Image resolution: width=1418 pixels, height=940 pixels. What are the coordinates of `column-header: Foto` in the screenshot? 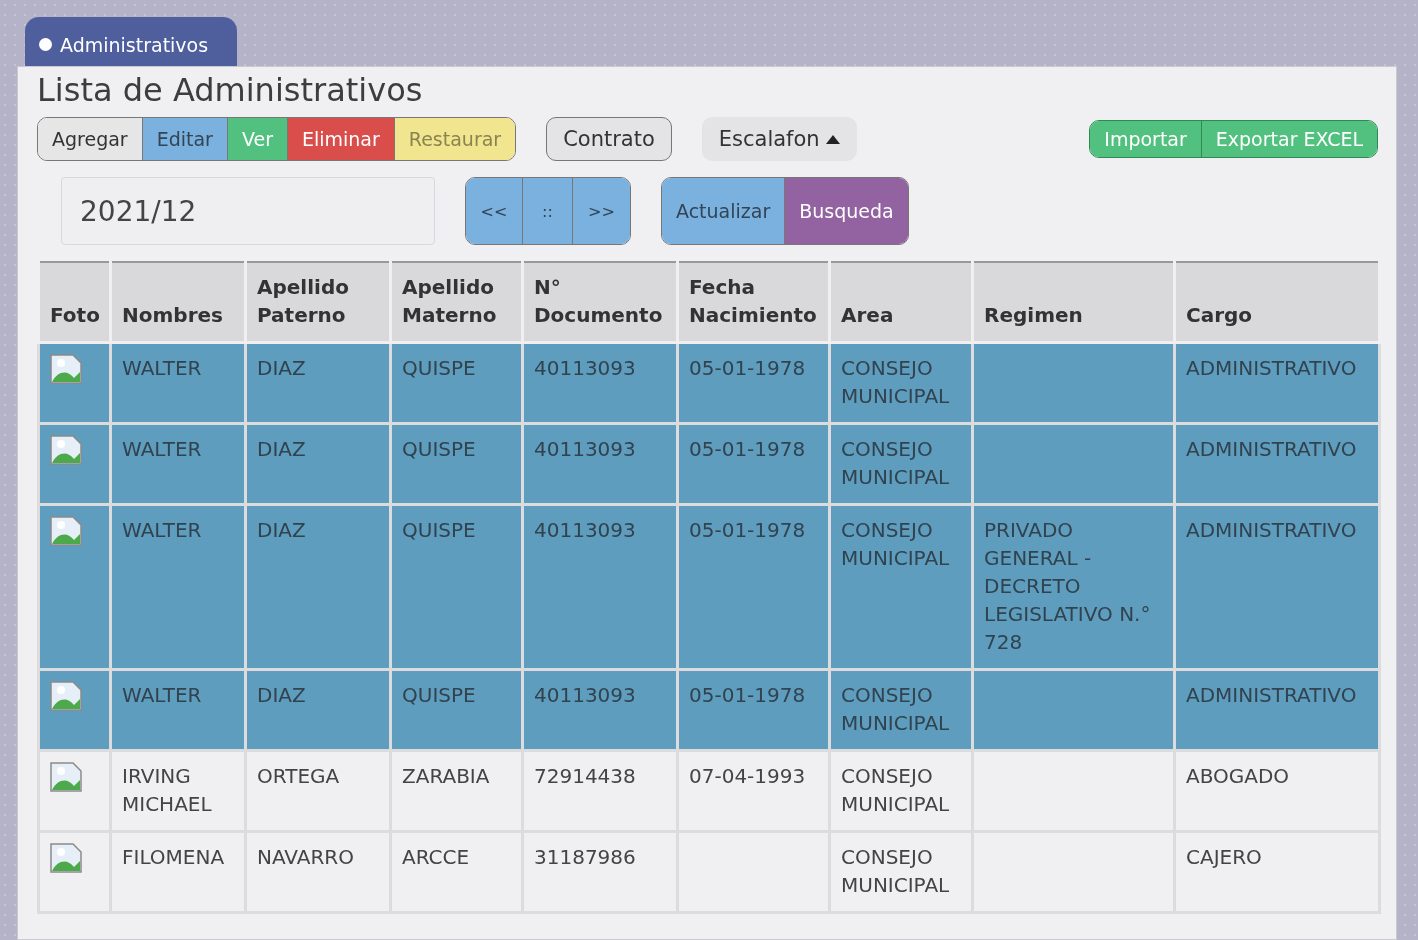 It's located at (74, 302).